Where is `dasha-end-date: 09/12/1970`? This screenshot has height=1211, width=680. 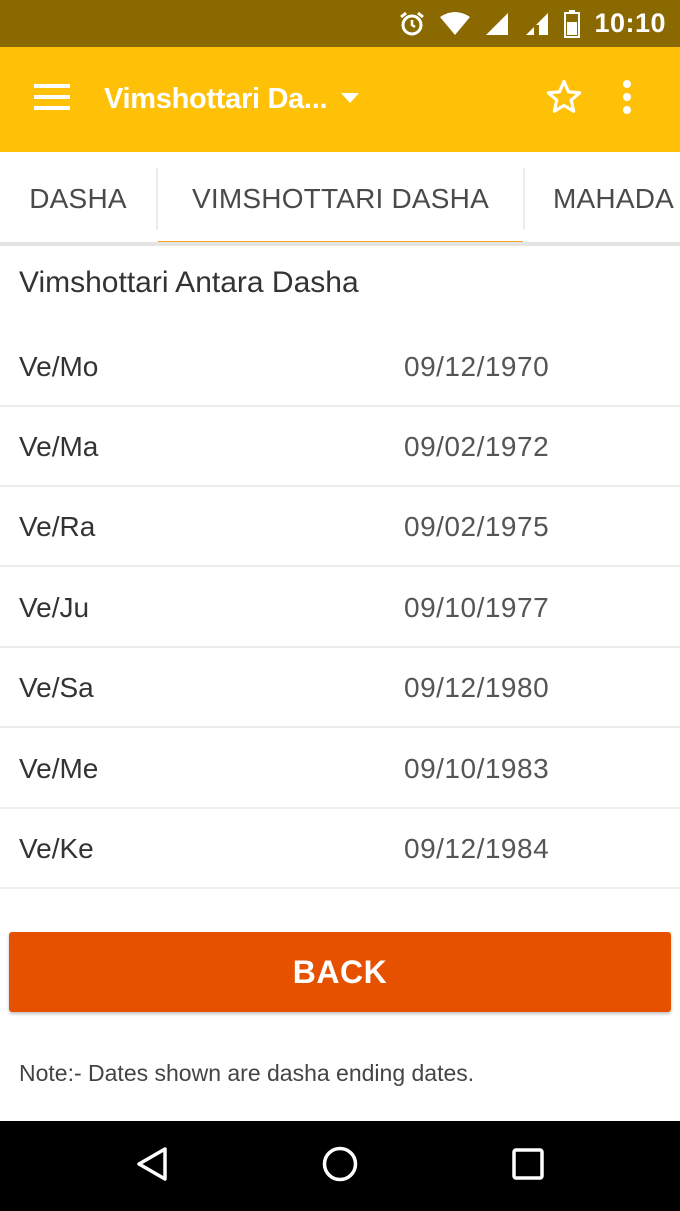 dasha-end-date: 09/12/1970 is located at coordinates (477, 366).